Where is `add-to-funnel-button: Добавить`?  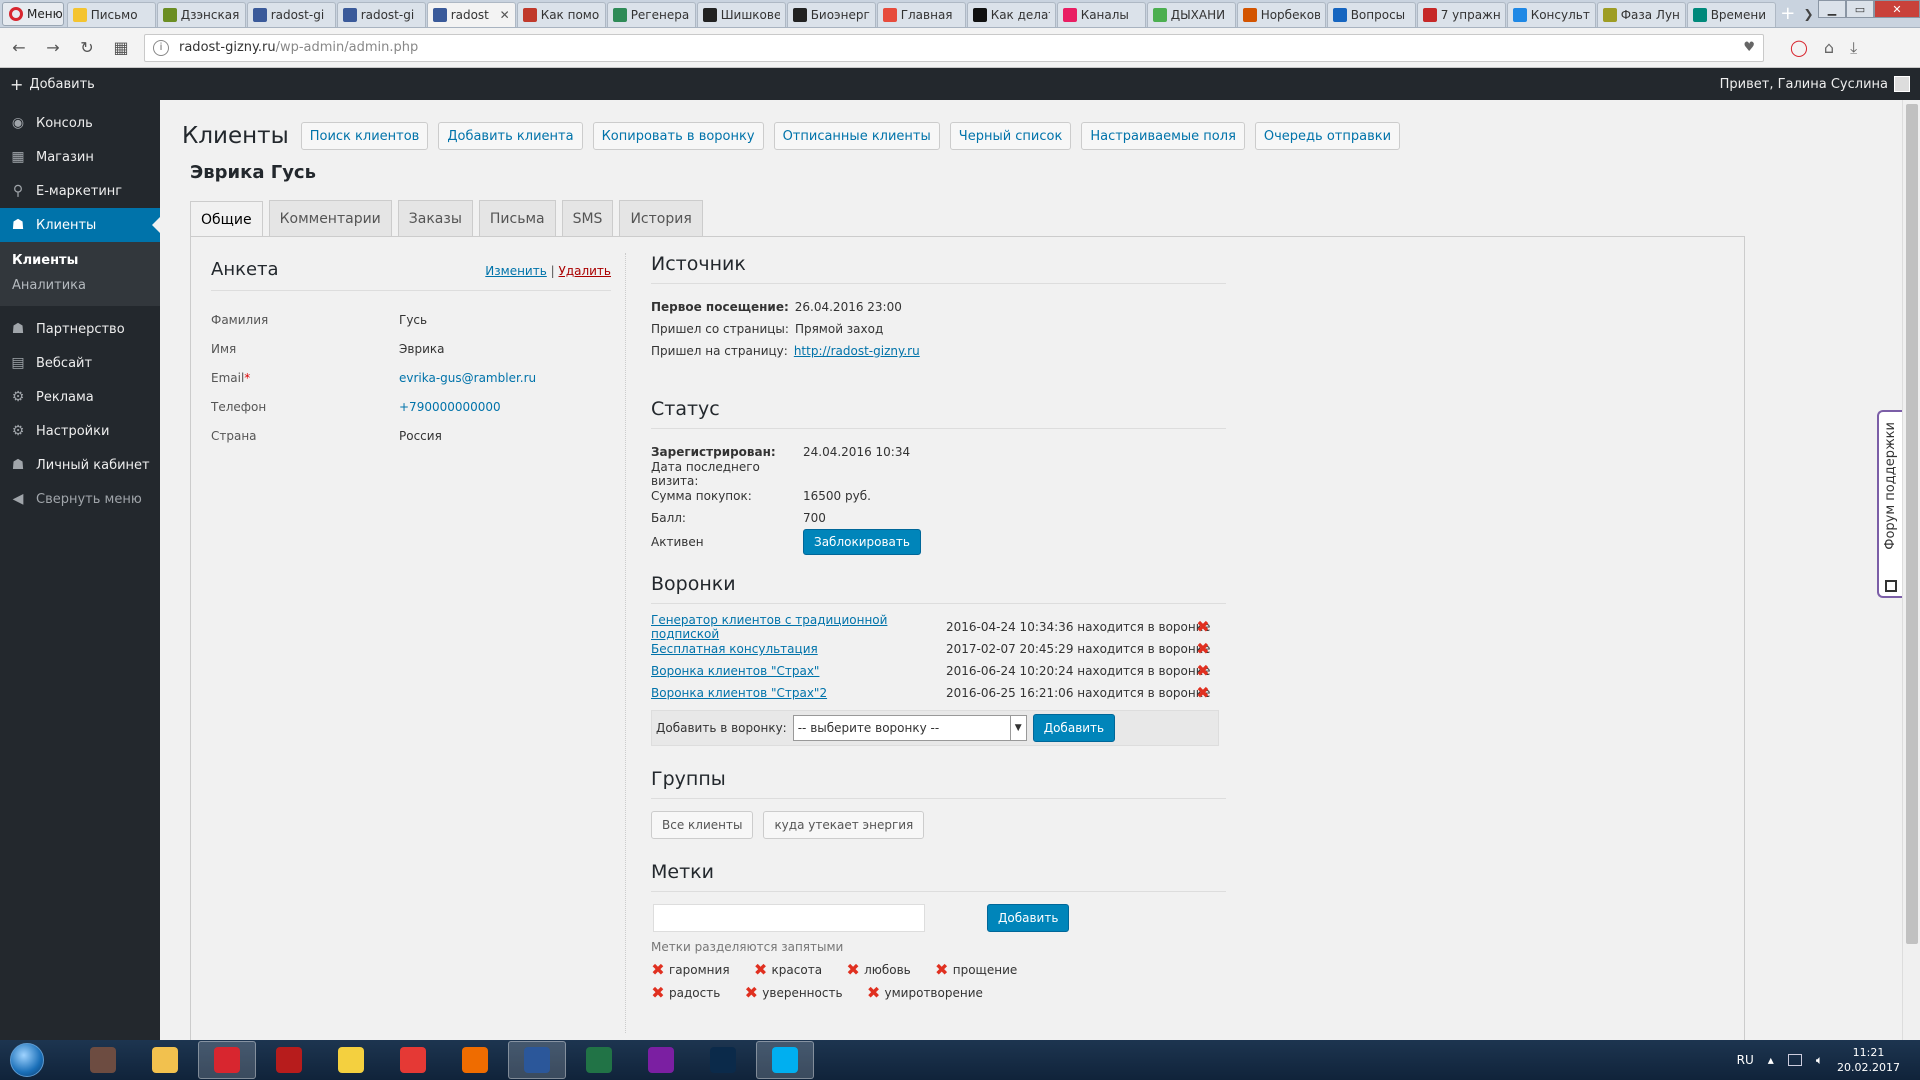
add-to-funnel-button: Добавить is located at coordinates (1074, 728).